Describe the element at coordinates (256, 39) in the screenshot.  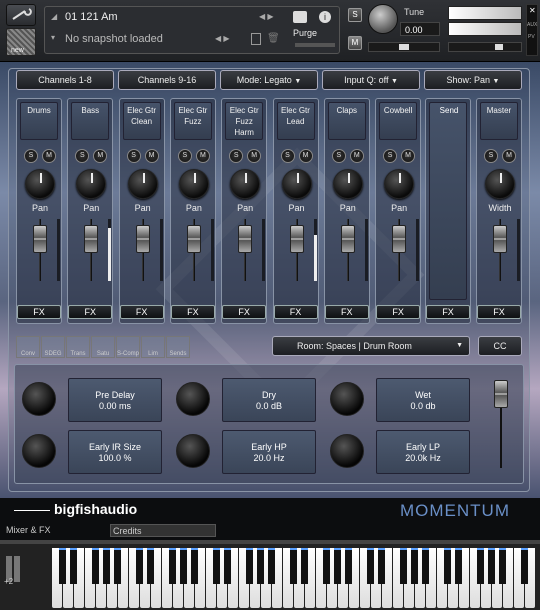
I see `save-icon` at that location.